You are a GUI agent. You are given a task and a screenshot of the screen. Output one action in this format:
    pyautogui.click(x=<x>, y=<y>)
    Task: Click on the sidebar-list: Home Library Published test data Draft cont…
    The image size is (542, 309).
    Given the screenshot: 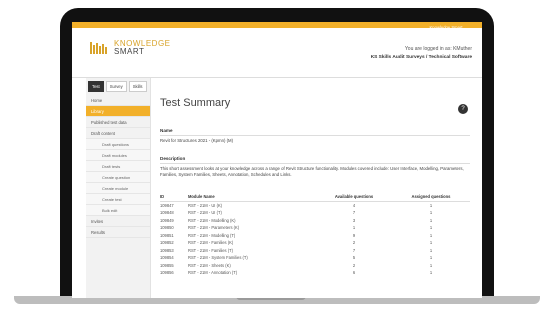 What is the action you would take?
    pyautogui.click(x=118, y=166)
    